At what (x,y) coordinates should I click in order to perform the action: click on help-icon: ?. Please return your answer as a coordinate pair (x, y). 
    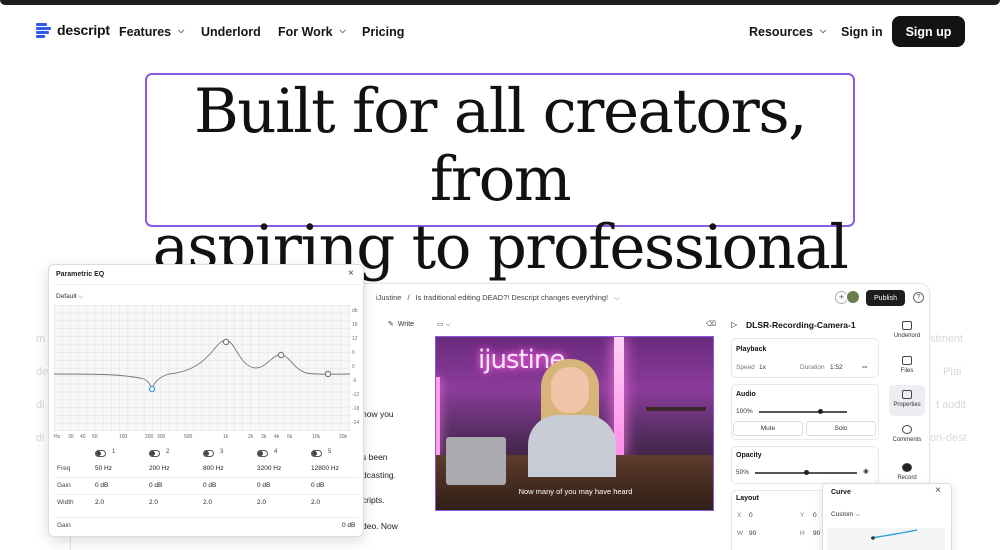
    Looking at the image, I should click on (918, 297).